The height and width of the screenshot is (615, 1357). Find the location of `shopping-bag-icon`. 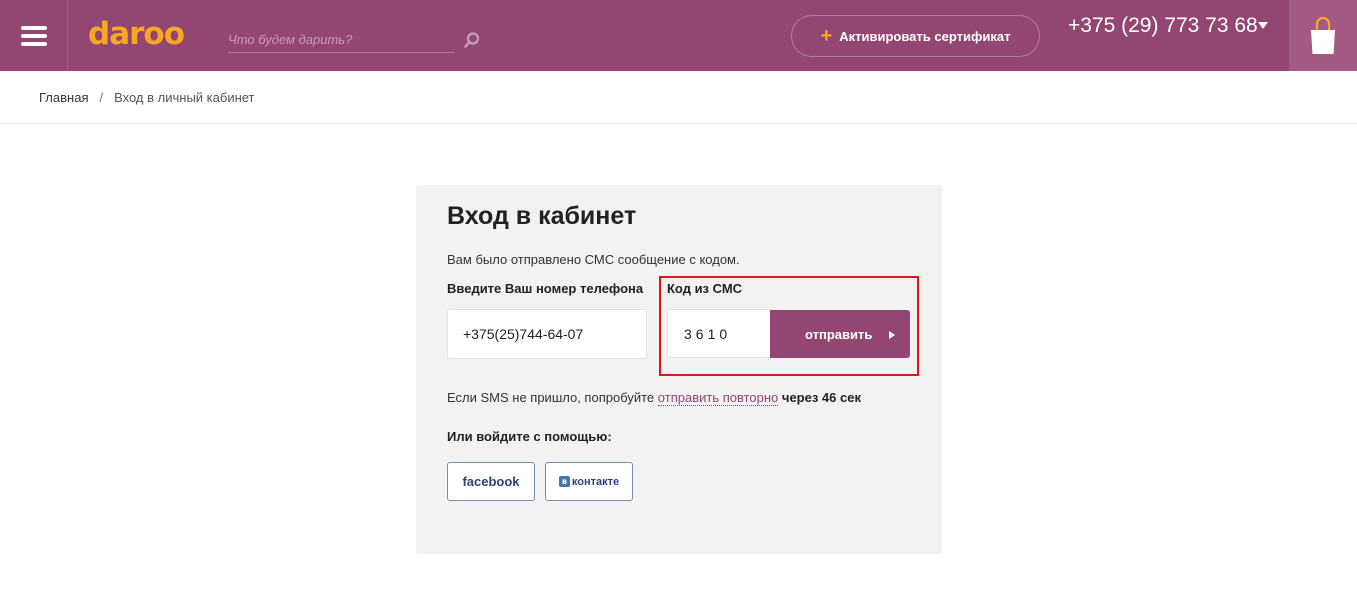

shopping-bag-icon is located at coordinates (1323, 35).